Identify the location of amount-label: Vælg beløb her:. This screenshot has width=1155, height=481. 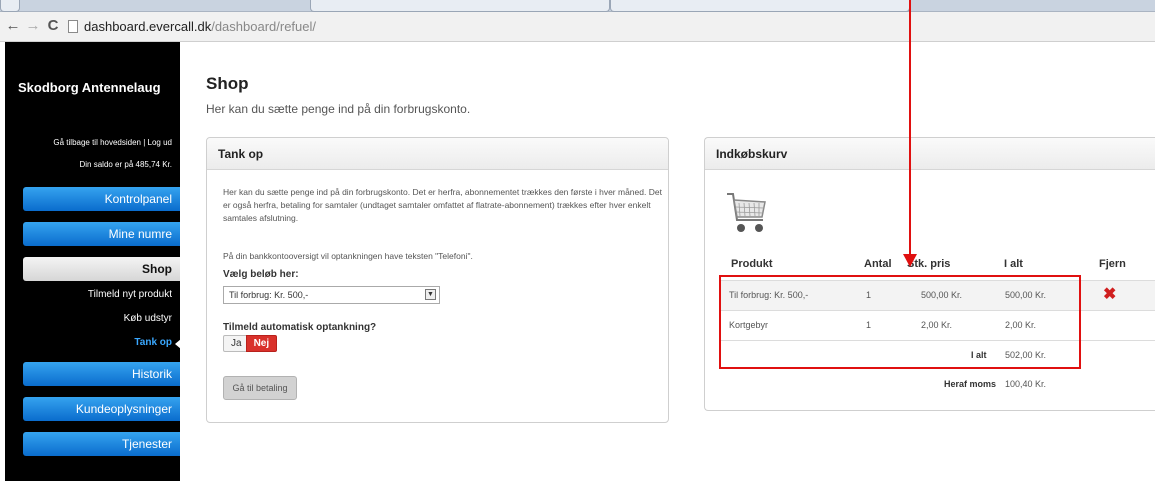
(261, 274).